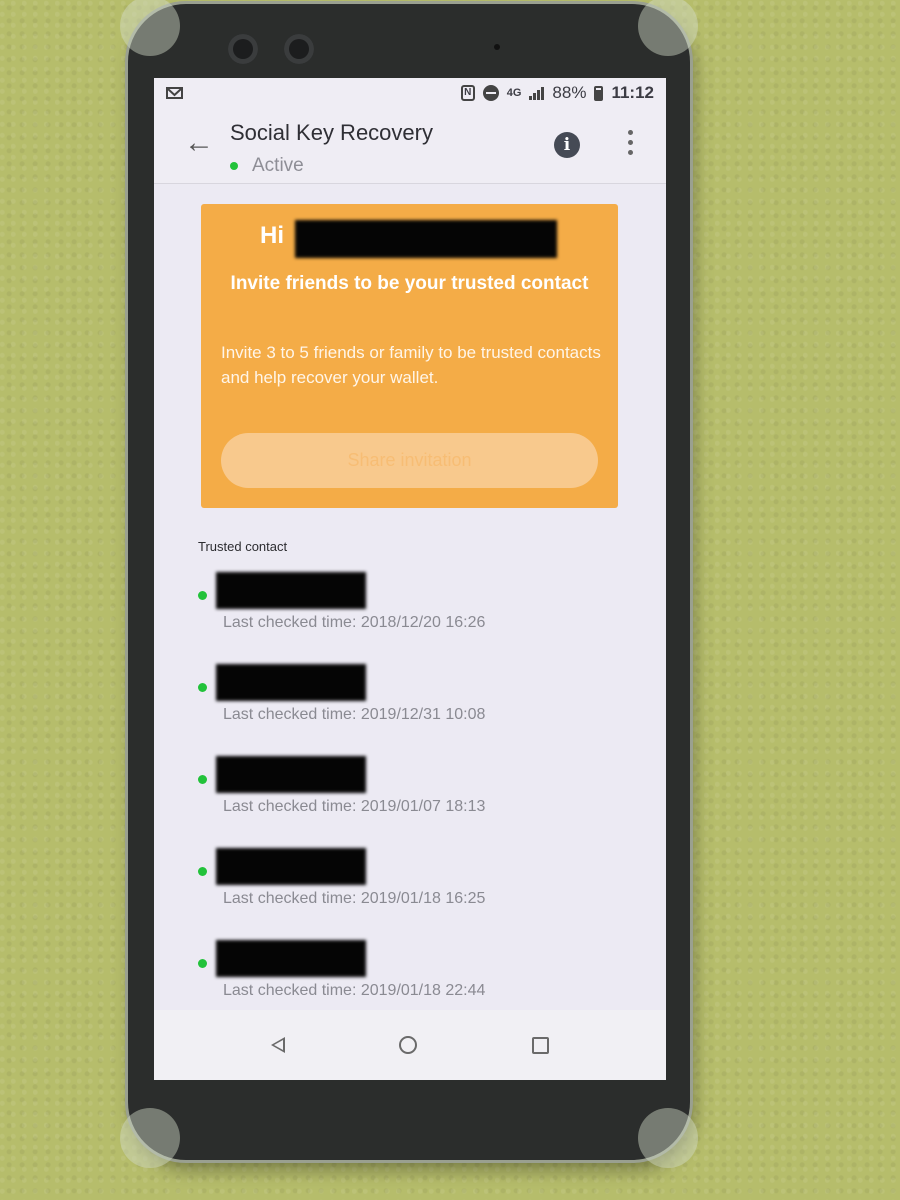 The image size is (900, 1200). I want to click on app-bar: ← Social Key Recovery Active i, so click(410, 146).